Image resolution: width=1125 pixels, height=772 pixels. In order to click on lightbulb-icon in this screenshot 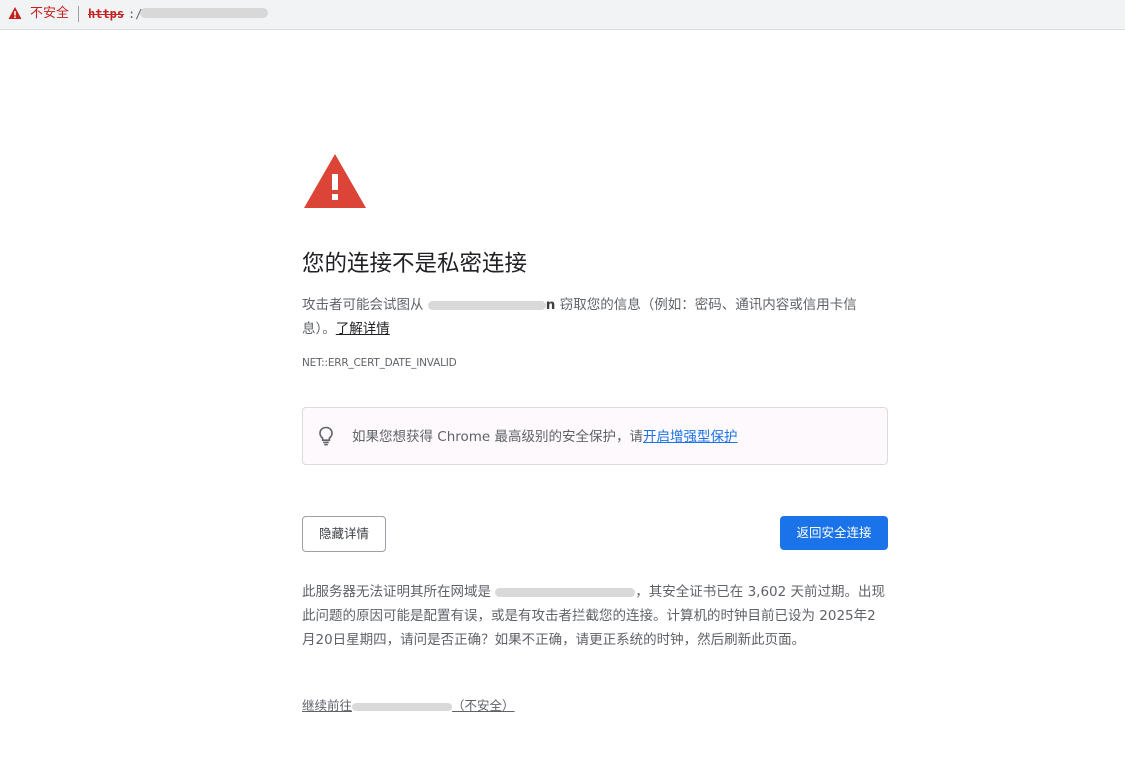, I will do `click(326, 436)`.